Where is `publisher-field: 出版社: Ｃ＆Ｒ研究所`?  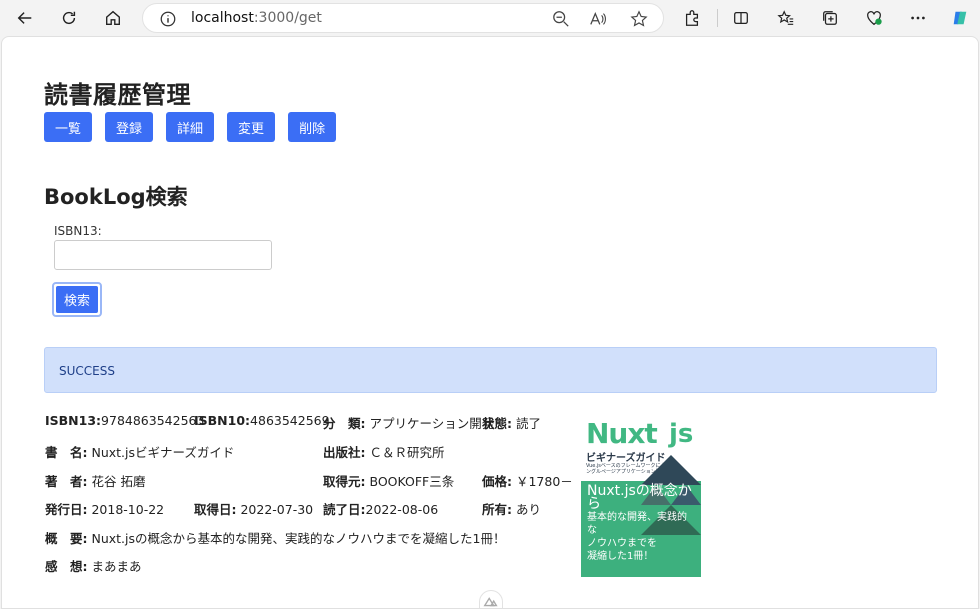
publisher-field: 出版社: Ｃ＆Ｒ研究所 is located at coordinates (384, 452).